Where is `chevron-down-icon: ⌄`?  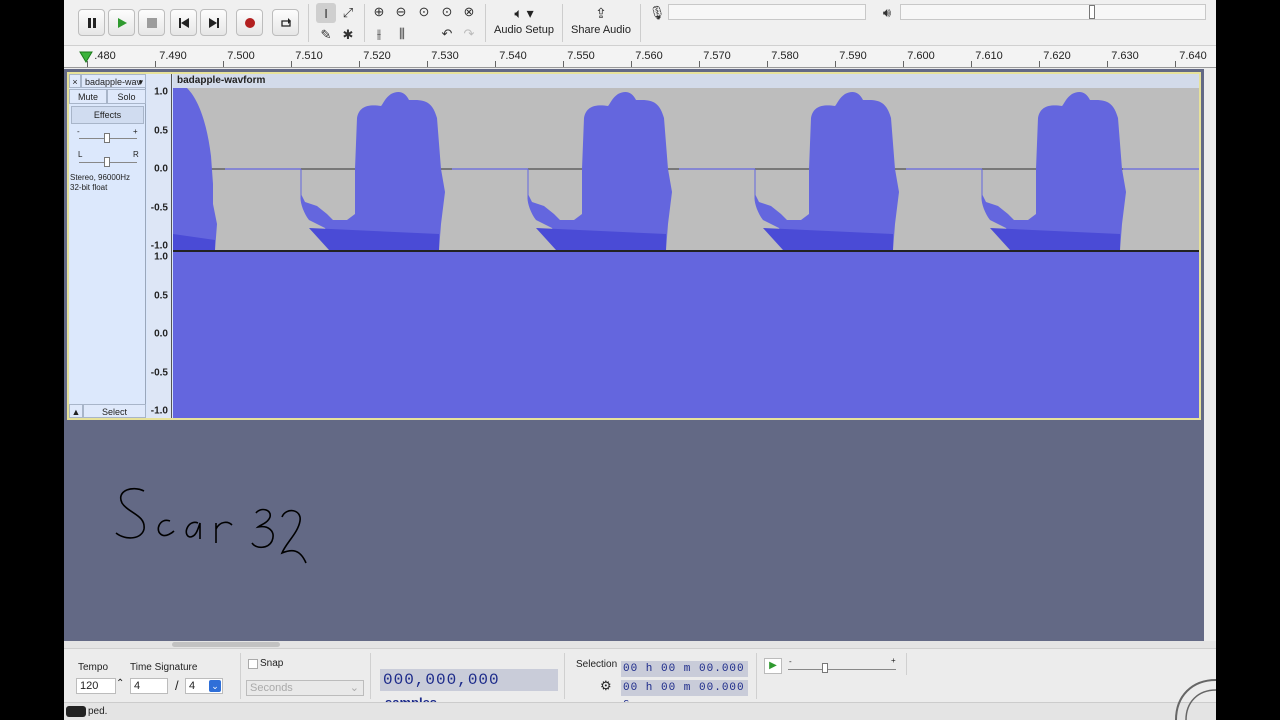 chevron-down-icon: ⌄ is located at coordinates (215, 686).